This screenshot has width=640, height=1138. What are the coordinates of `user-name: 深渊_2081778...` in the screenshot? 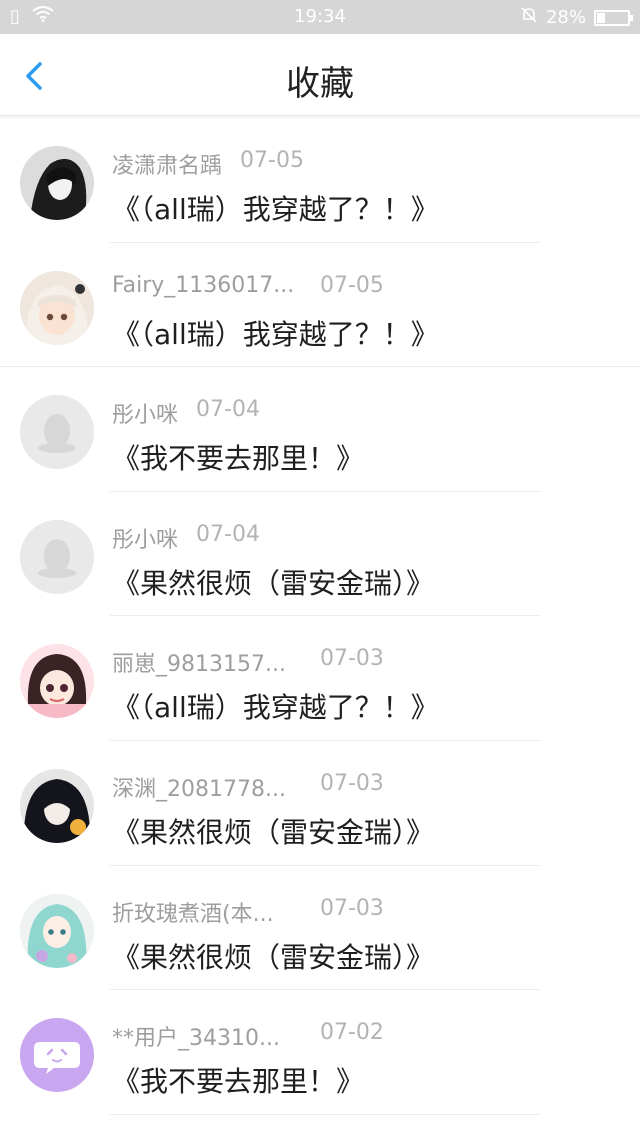 It's located at (207, 787).